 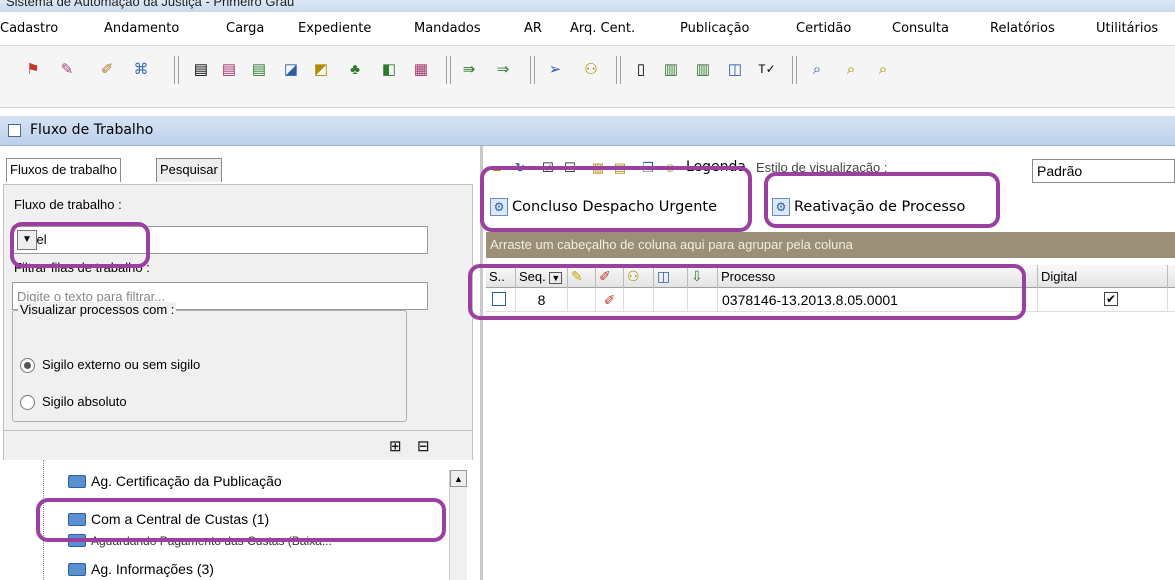 I want to click on tree-item: Ag. Certificação da Publicação, so click(x=175, y=481).